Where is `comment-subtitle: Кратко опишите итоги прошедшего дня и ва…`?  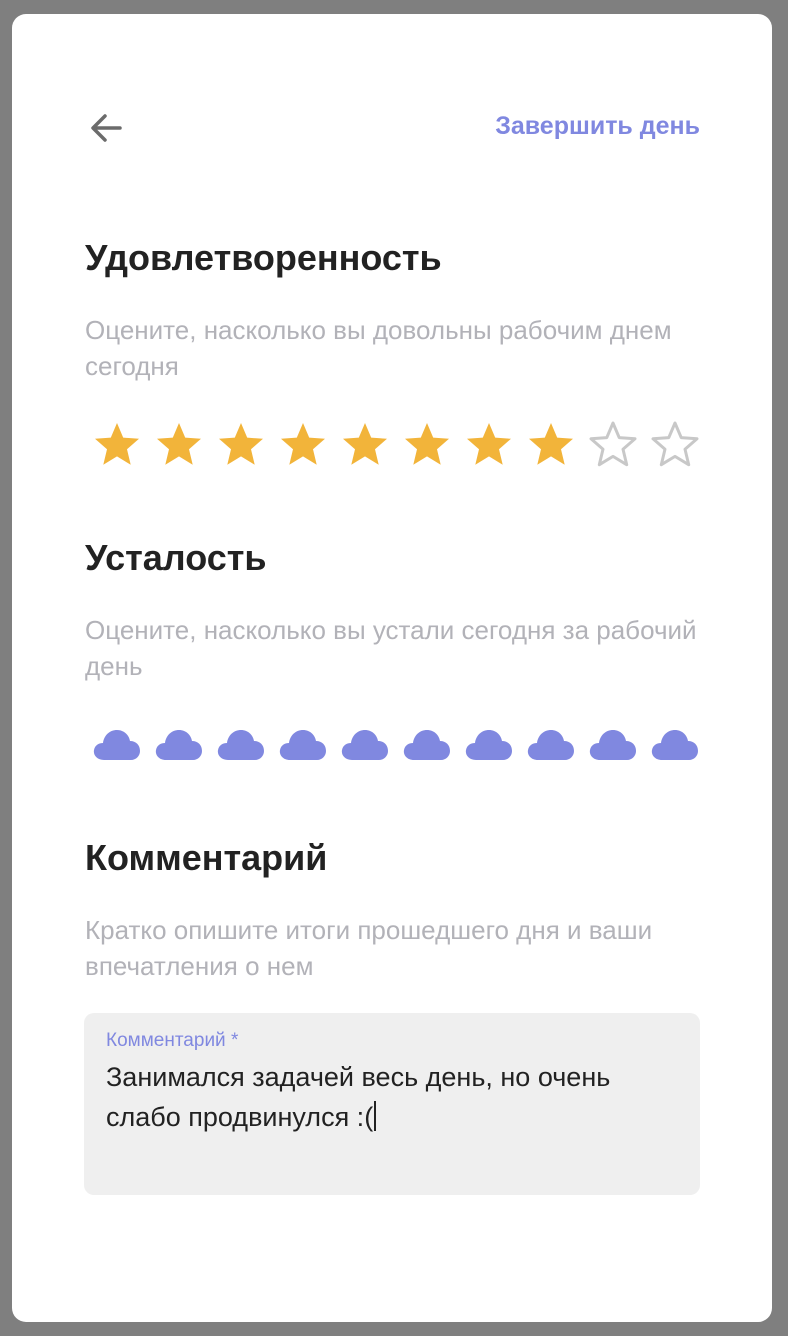
comment-subtitle: Кратко опишите итоги прошедшего дня и ва… is located at coordinates (369, 948).